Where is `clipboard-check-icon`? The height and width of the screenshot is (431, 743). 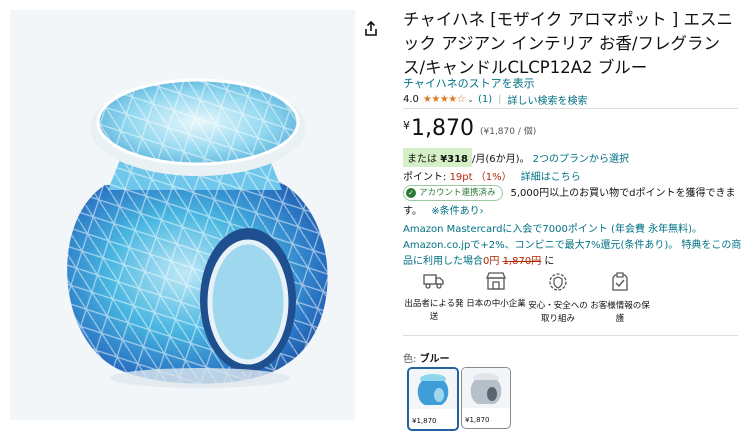 clipboard-check-icon is located at coordinates (620, 281).